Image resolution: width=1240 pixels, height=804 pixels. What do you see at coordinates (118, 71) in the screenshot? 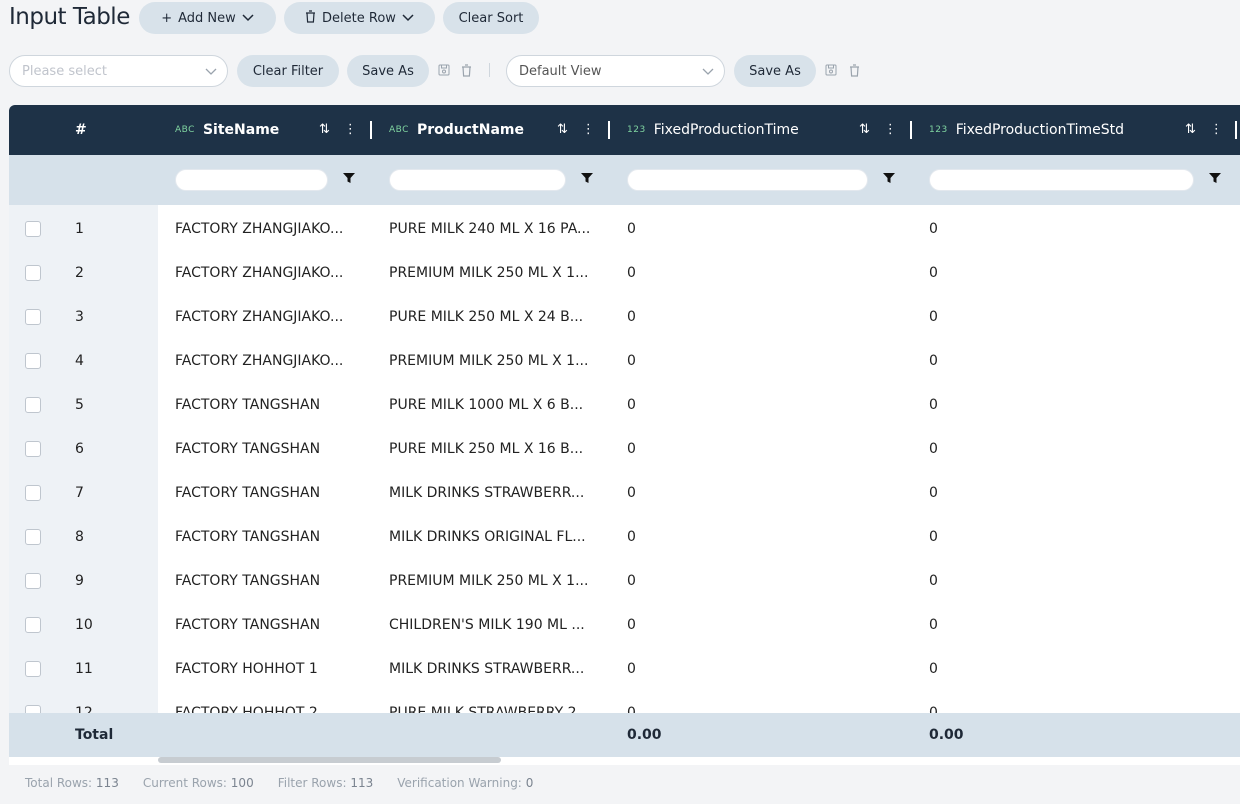
I see `filter-select: Please select` at bounding box center [118, 71].